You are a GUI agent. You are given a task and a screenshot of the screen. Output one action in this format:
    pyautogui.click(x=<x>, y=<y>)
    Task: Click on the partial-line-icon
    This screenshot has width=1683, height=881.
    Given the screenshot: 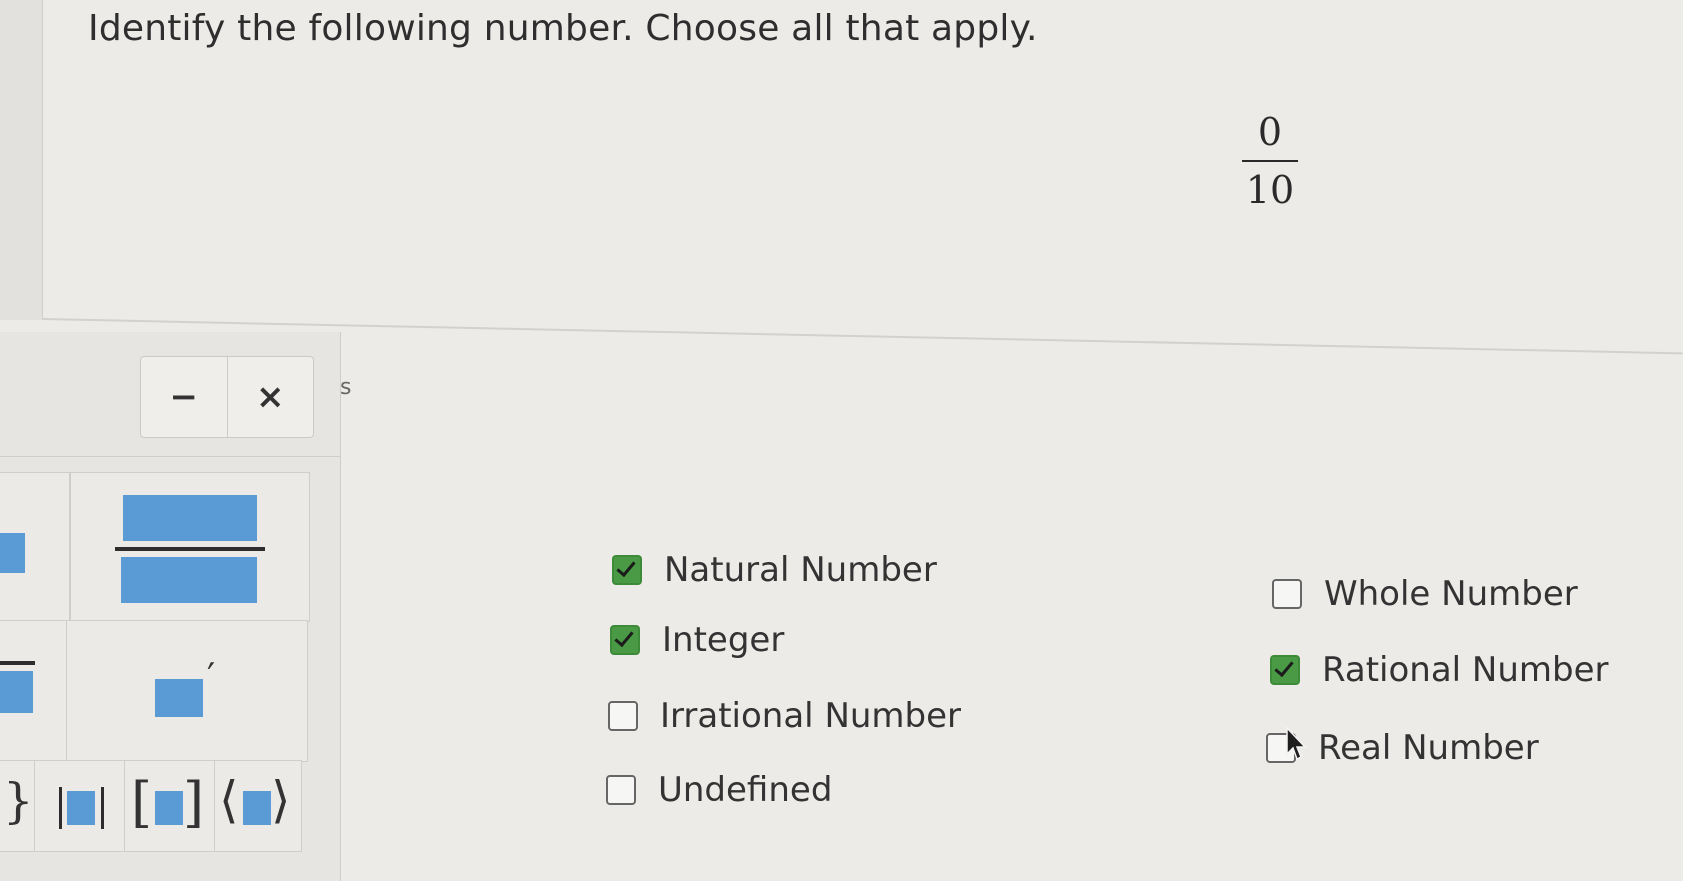 What is the action you would take?
    pyautogui.click(x=17, y=663)
    